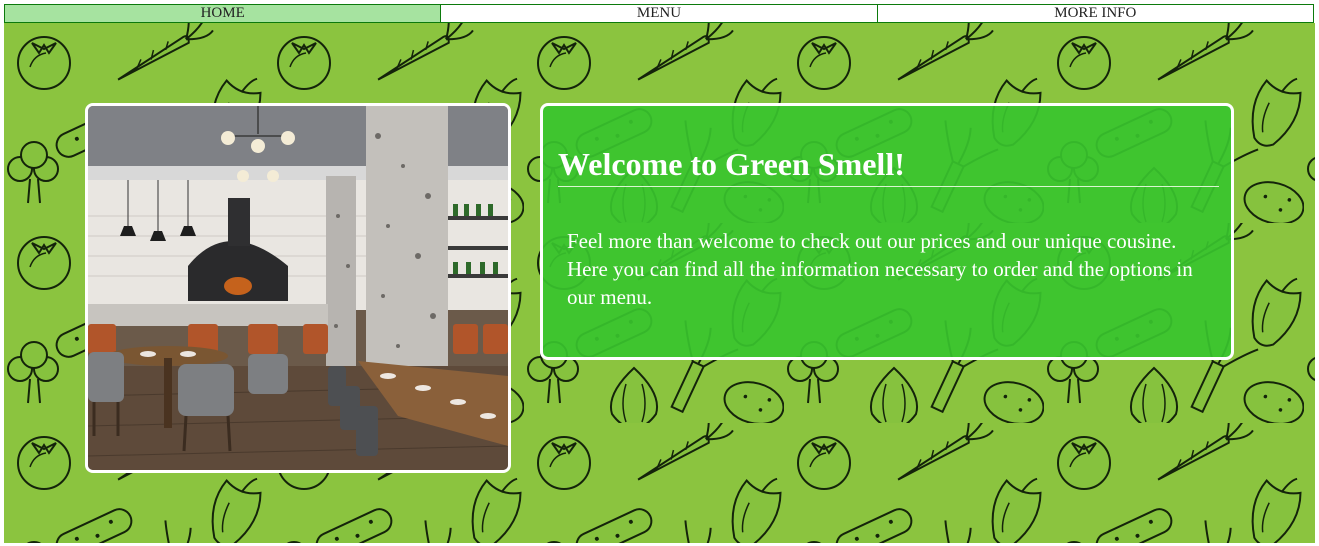  Describe the element at coordinates (223, 13) in the screenshot. I see `nav-home: HOME` at that location.